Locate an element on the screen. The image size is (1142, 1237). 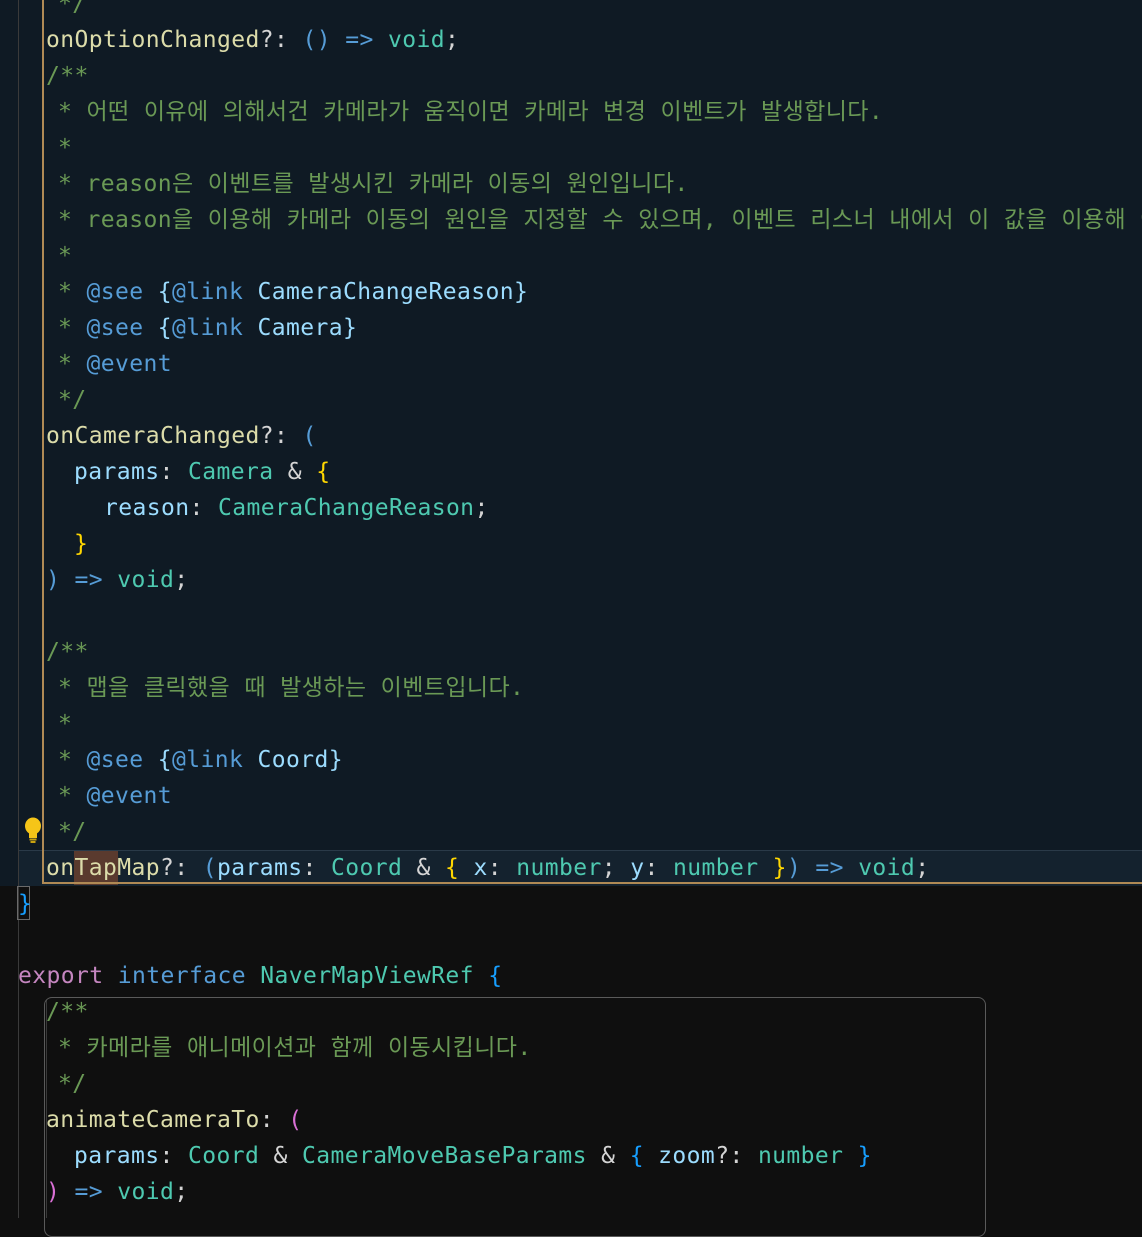
code-token: () is located at coordinates (316, 40).